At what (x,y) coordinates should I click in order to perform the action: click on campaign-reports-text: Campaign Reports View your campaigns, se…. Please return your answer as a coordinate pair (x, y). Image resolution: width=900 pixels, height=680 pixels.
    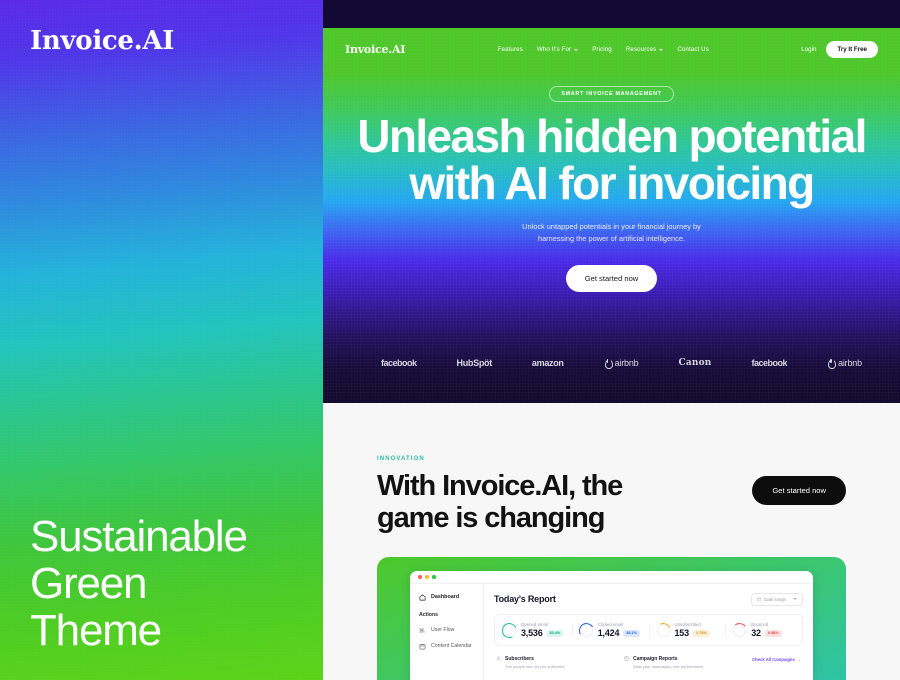
    Looking at the image, I should click on (668, 662).